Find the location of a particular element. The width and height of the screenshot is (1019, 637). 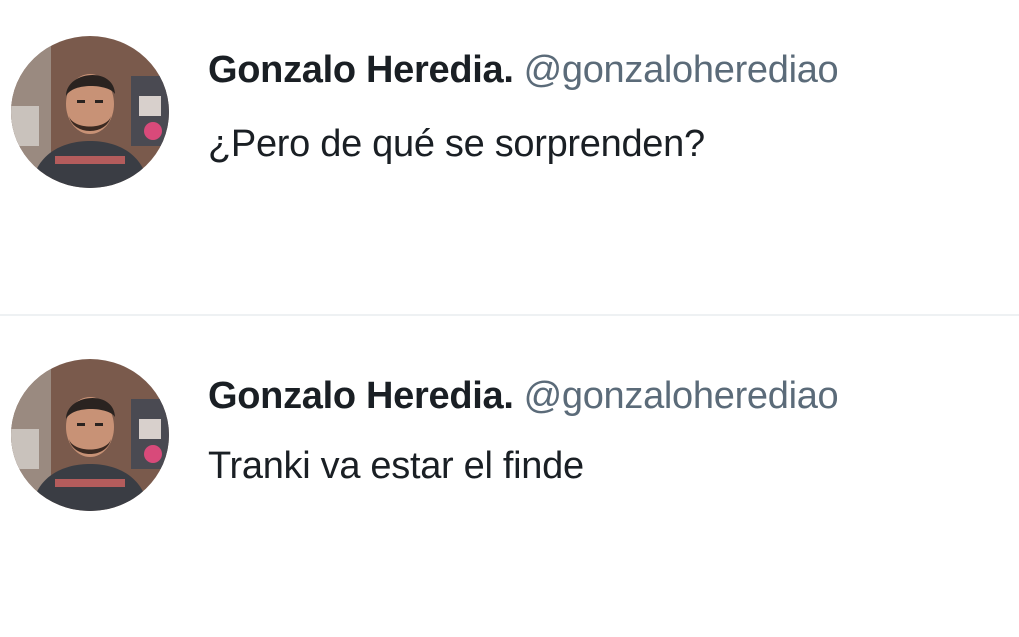

tweet-text: ¿Pero de qué se sorprenden? is located at coordinates (456, 144).